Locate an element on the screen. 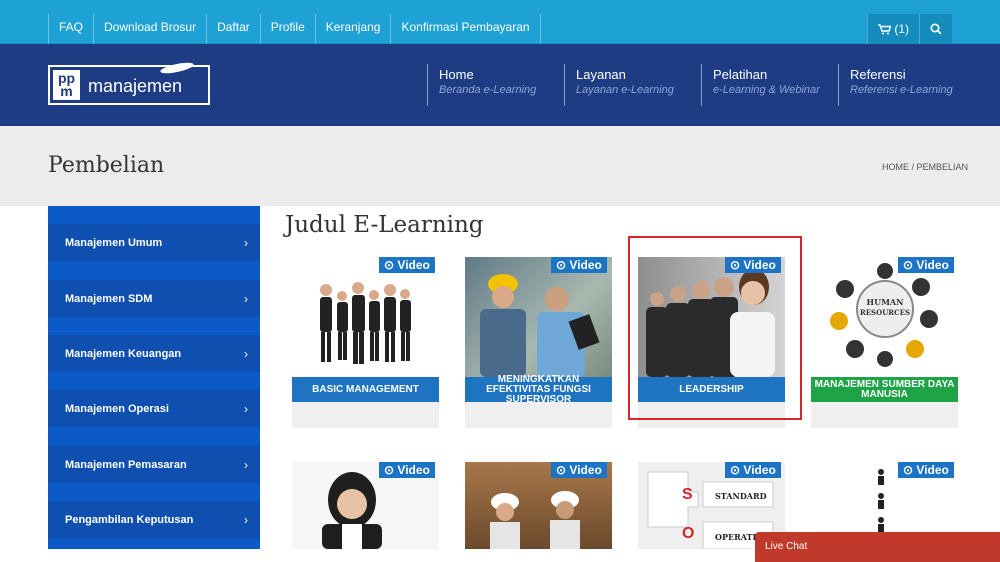 The height and width of the screenshot is (562, 1000). download-brosur-link: Download Brosur is located at coordinates (151, 29).